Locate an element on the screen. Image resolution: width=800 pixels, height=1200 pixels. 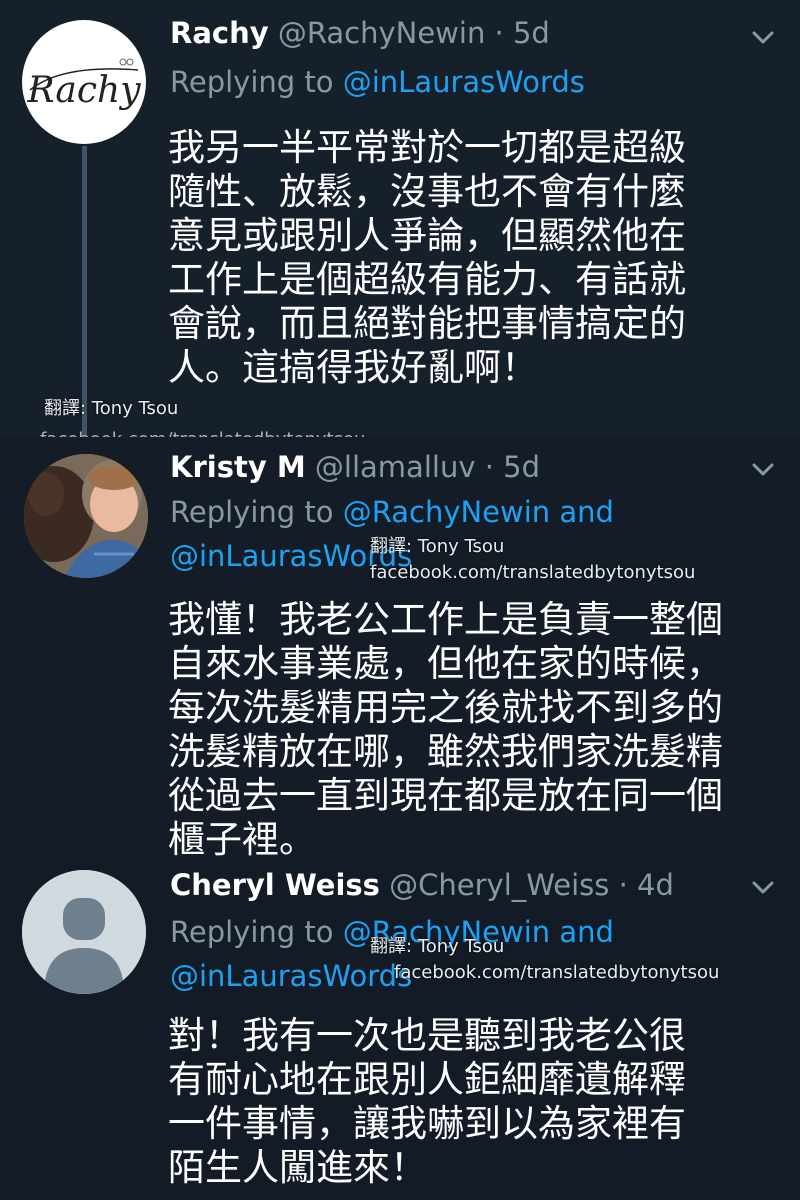
tweet-text-line: 對！我有一次也是聽到我老公很 is located at coordinates (427, 1035).